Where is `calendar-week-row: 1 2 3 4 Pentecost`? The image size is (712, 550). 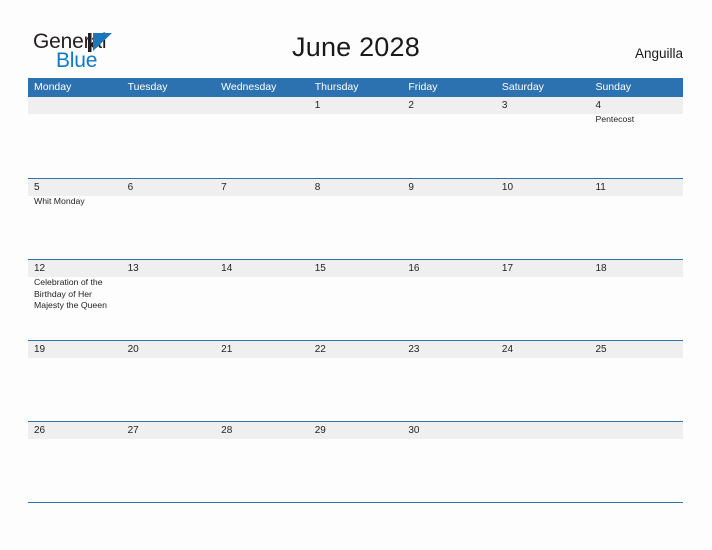
calendar-week-row: 1 2 3 4 Pentecost is located at coordinates (355, 137).